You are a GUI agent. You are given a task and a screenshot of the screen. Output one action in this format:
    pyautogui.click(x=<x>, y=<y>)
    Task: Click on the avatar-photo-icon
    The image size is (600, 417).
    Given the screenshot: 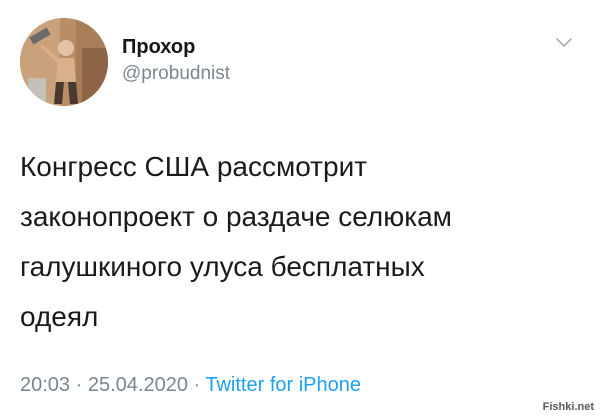 What is the action you would take?
    pyautogui.click(x=64, y=62)
    